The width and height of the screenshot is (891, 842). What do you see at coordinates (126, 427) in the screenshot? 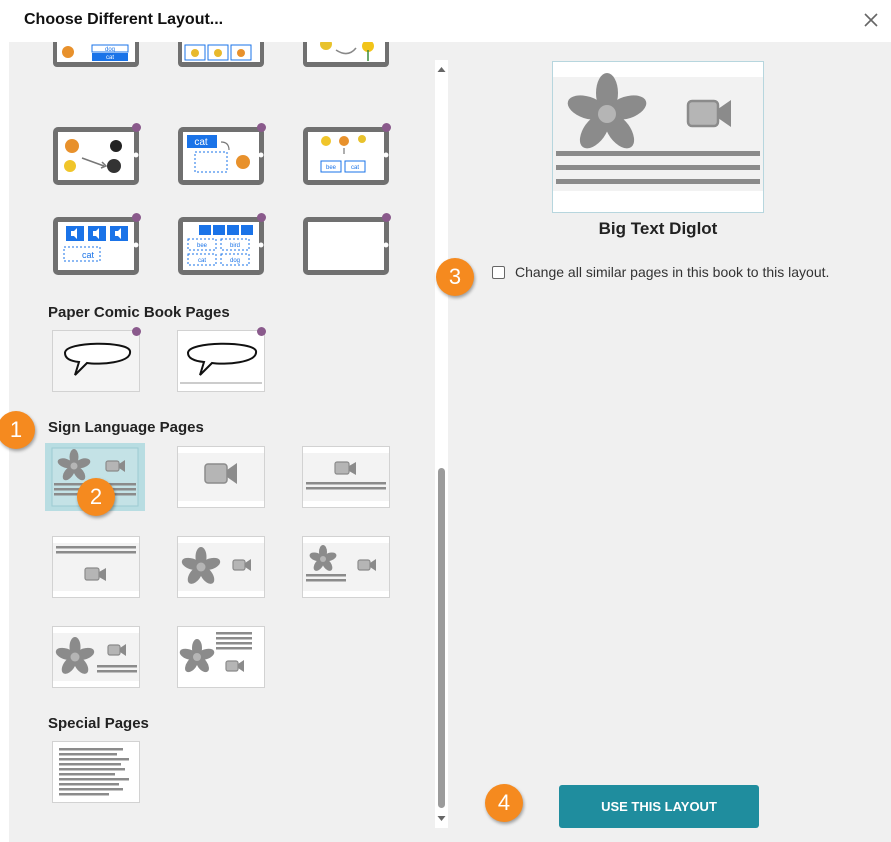
I see `section-heading-sign-language: Sign Language Pages` at bounding box center [126, 427].